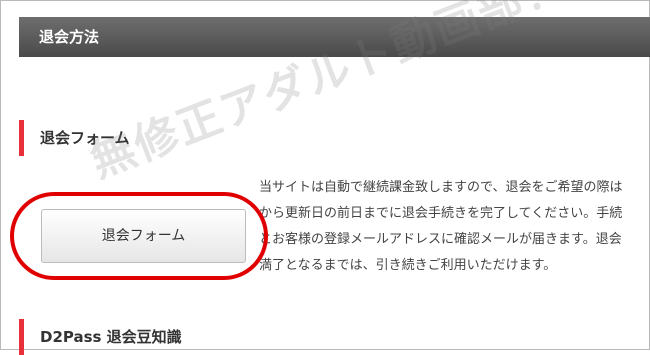 The height and width of the screenshot is (355, 650). I want to click on description-line: から更新日の前日までに退会手続きを完了してください。手続, so click(441, 213).